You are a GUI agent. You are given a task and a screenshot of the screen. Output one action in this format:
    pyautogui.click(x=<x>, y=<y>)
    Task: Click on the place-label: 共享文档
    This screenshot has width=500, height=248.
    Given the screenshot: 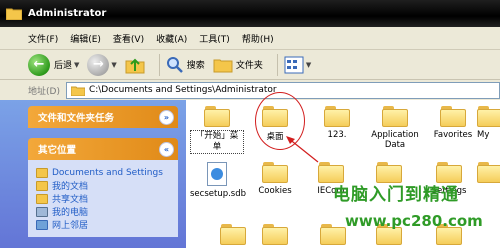 What is the action you would take?
    pyautogui.click(x=70, y=200)
    